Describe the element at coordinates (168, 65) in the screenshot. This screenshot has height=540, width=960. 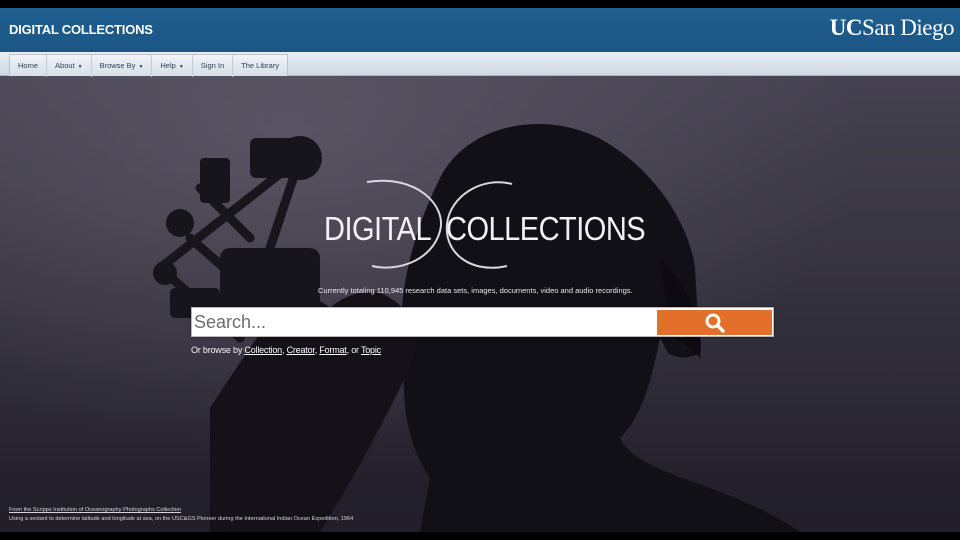
I see `nav-label: Help` at that location.